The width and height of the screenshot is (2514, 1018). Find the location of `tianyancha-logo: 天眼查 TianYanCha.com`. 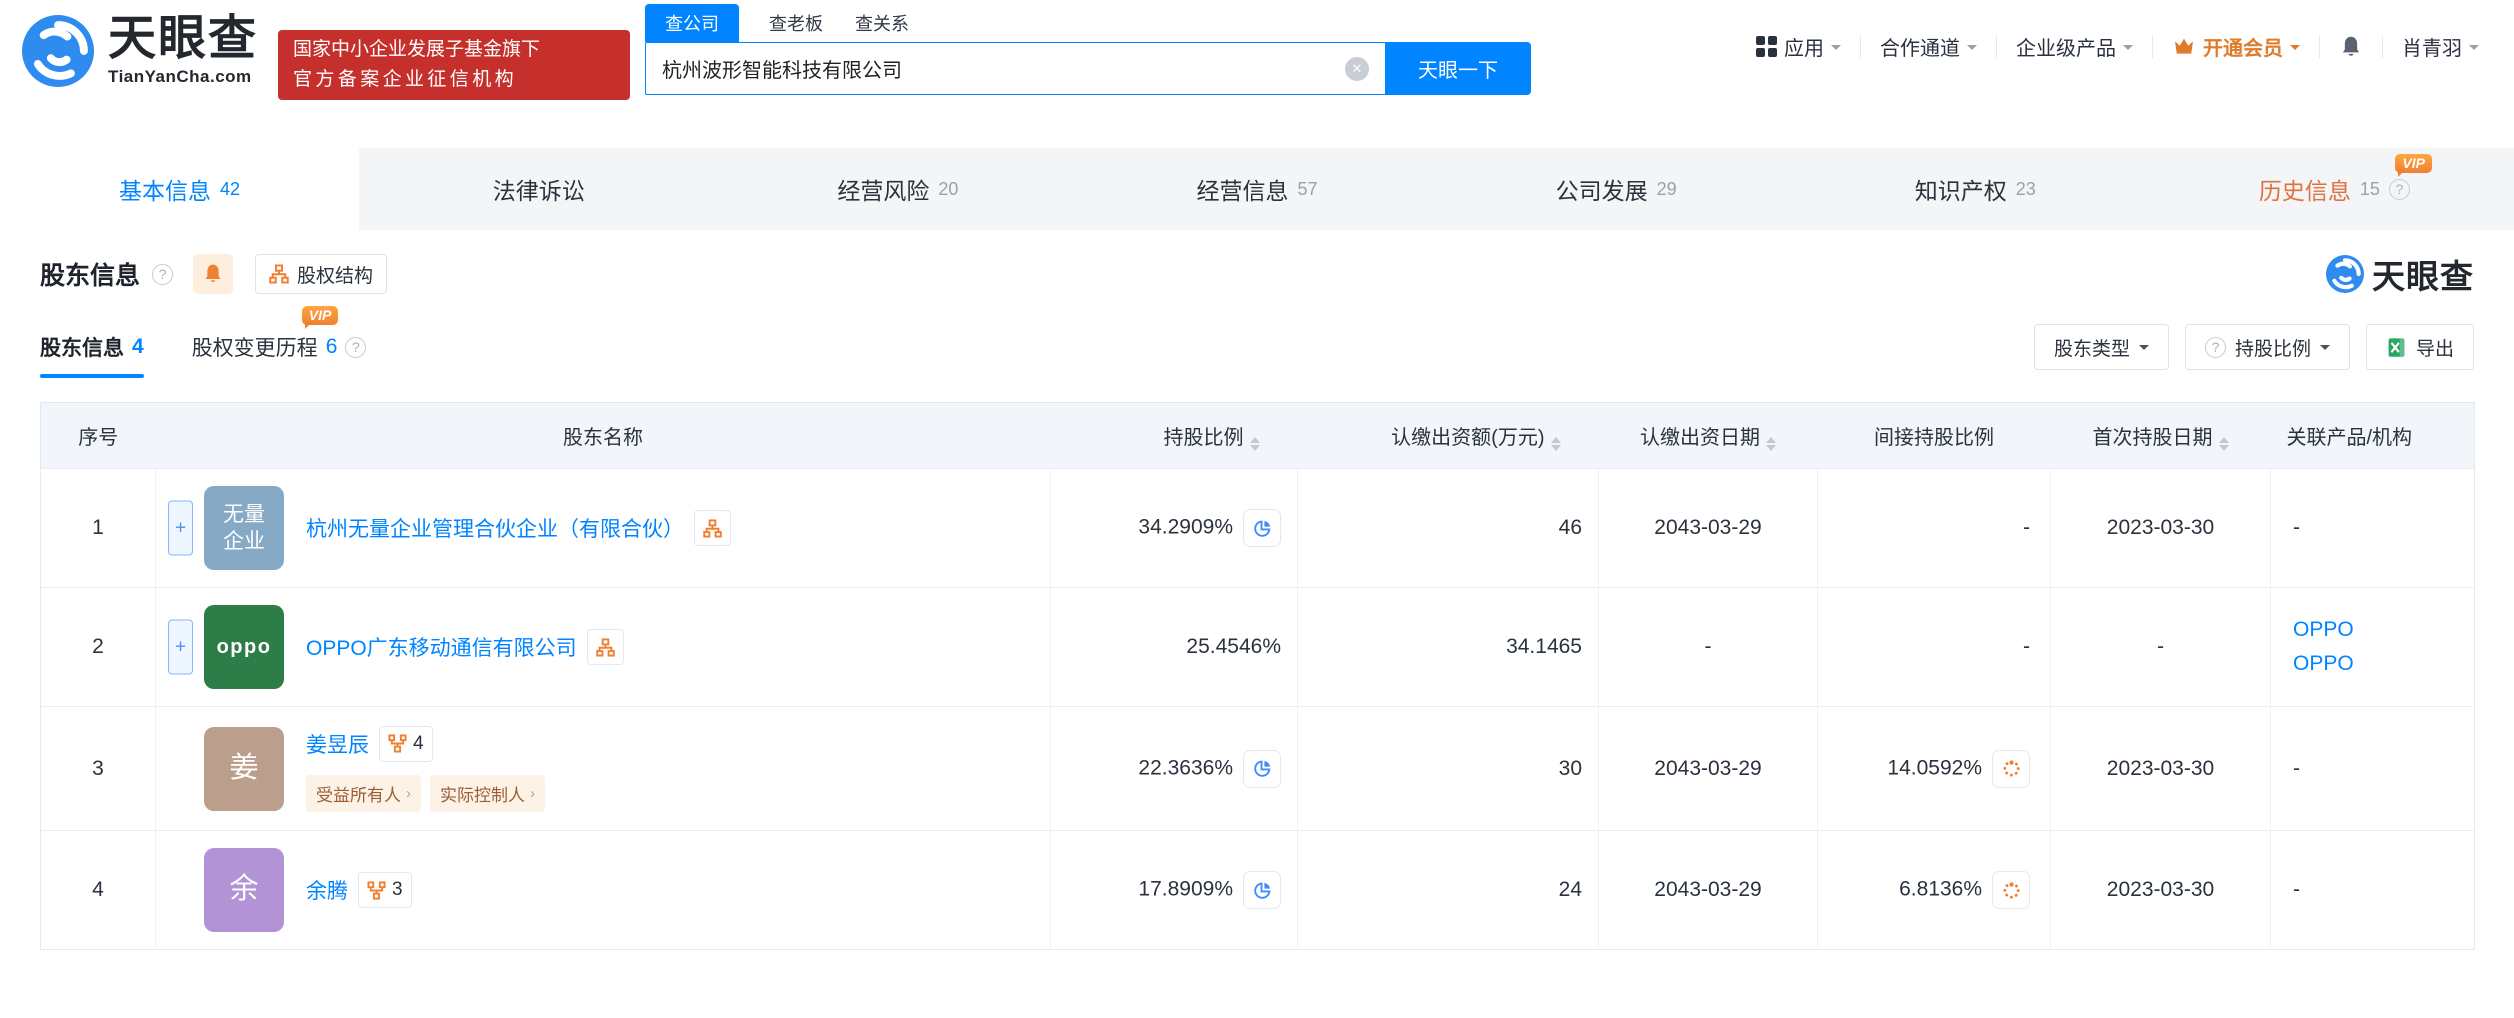

tianyancha-logo: 天眼查 TianYanCha.com is located at coordinates (140, 50).